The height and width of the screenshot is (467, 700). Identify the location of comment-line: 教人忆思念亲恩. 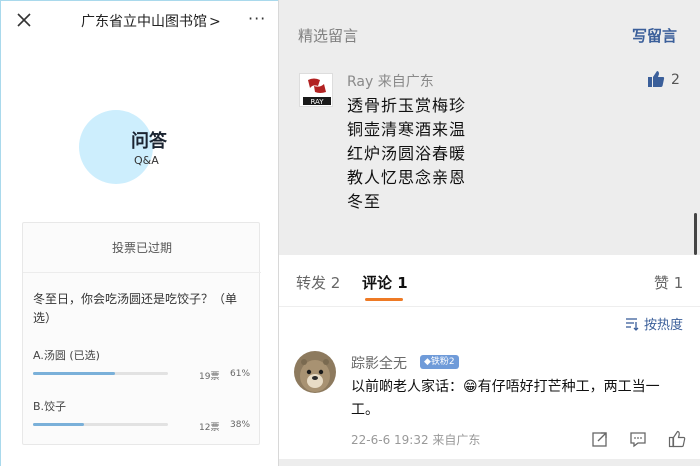
(407, 177).